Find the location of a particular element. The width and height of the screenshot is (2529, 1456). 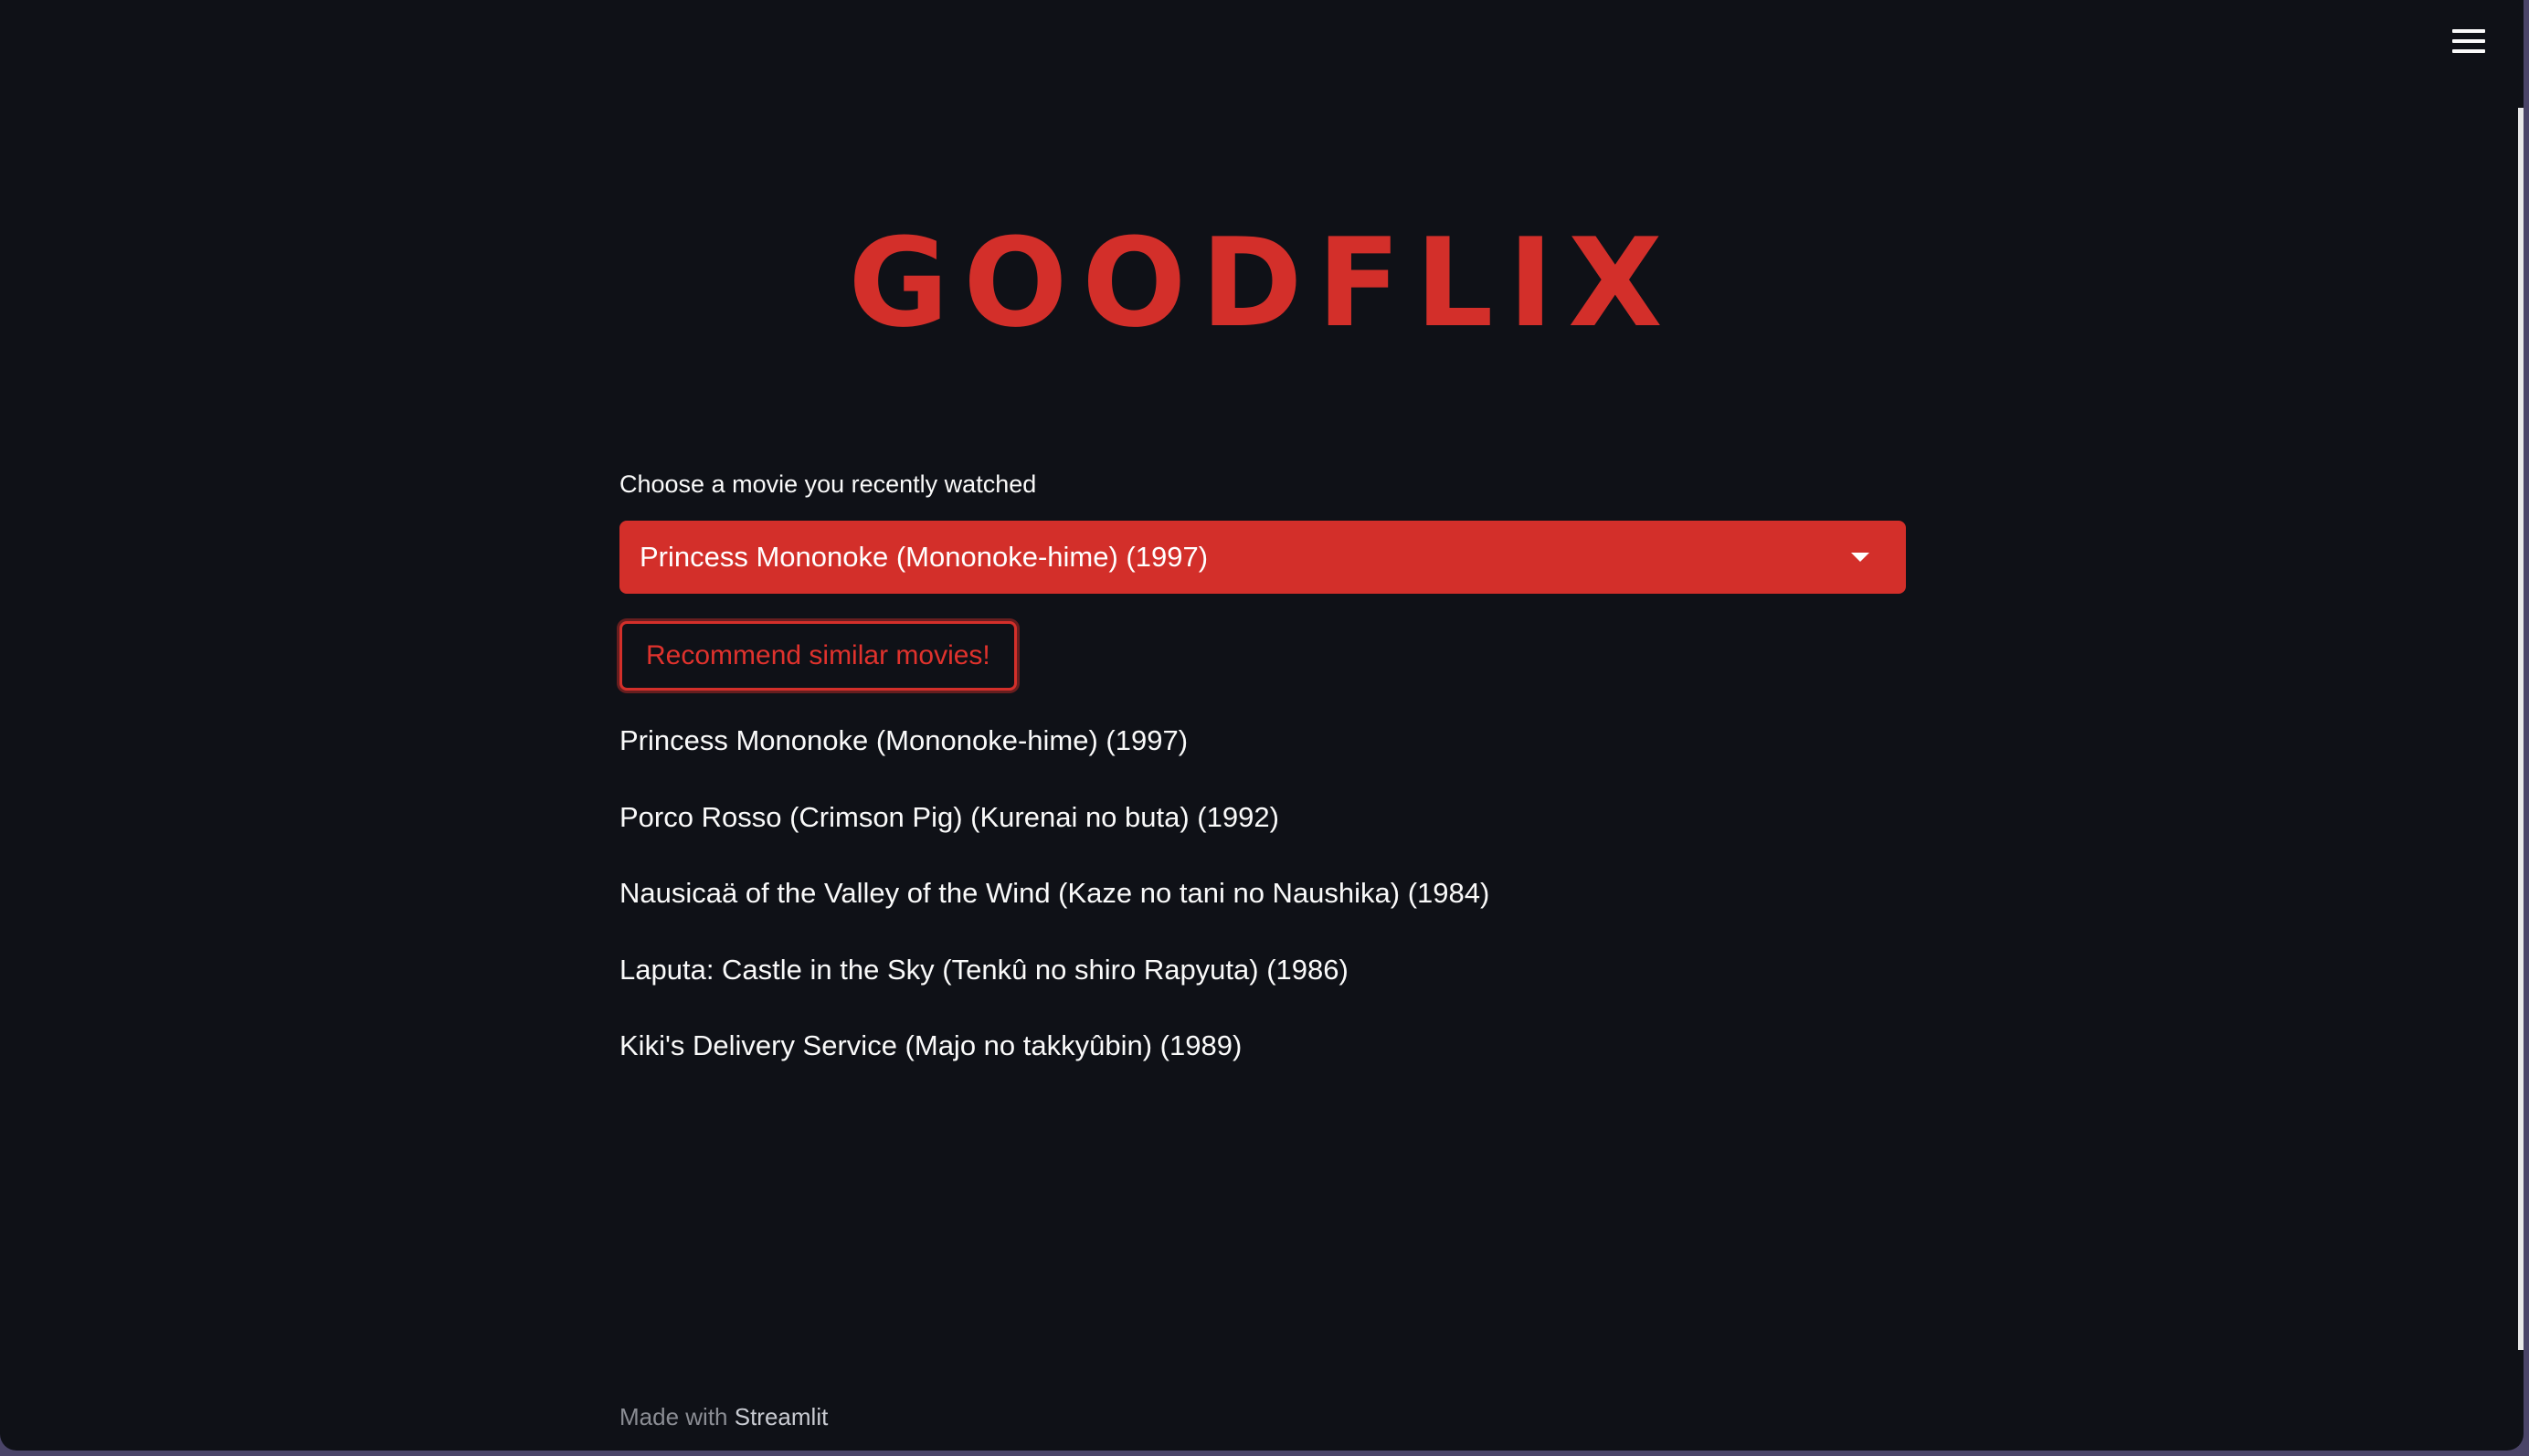

movie-select-value: Princess Mononoke (Mononoke-hime) (1997) is located at coordinates (925, 557).